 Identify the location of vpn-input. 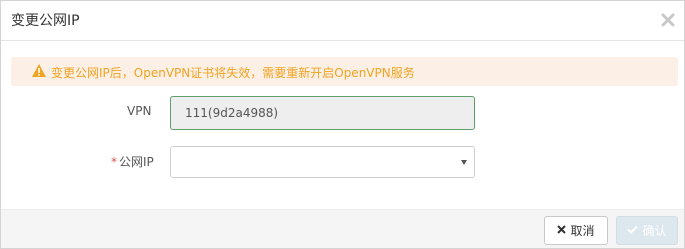
(322, 113).